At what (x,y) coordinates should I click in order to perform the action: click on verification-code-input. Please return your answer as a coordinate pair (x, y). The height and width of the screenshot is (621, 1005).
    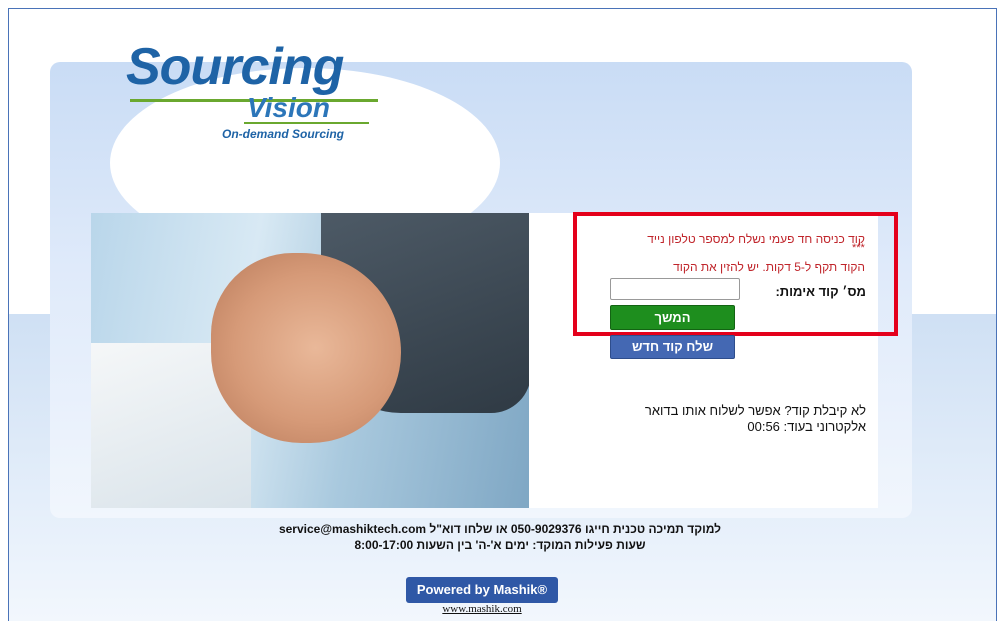
    Looking at the image, I should click on (675, 289).